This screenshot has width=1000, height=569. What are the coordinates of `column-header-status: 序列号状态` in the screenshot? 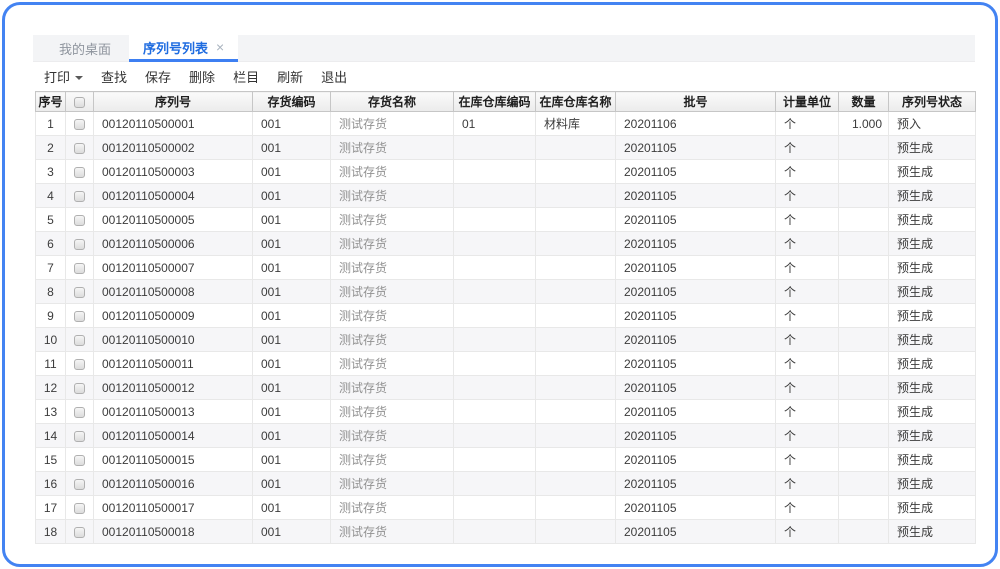 It's located at (932, 101).